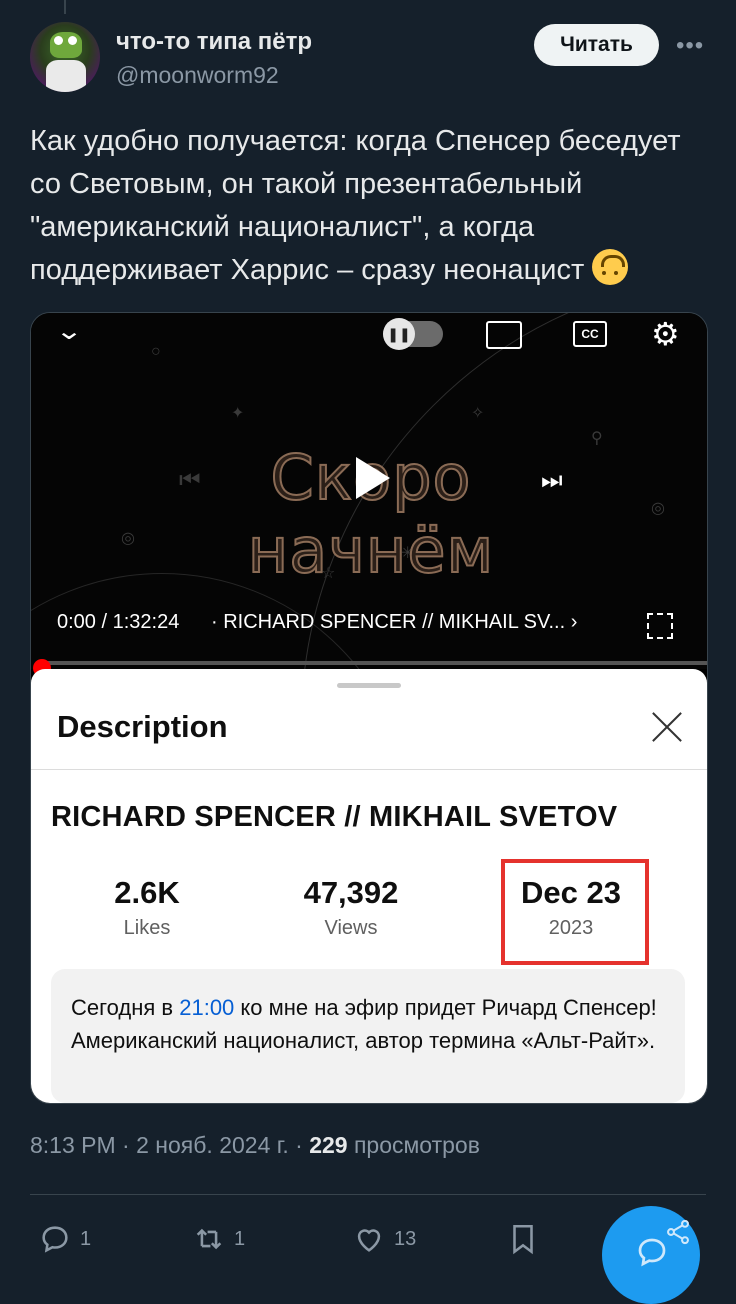  What do you see at coordinates (610, 267) in the screenshot?
I see `upside-down-face-icon` at bounding box center [610, 267].